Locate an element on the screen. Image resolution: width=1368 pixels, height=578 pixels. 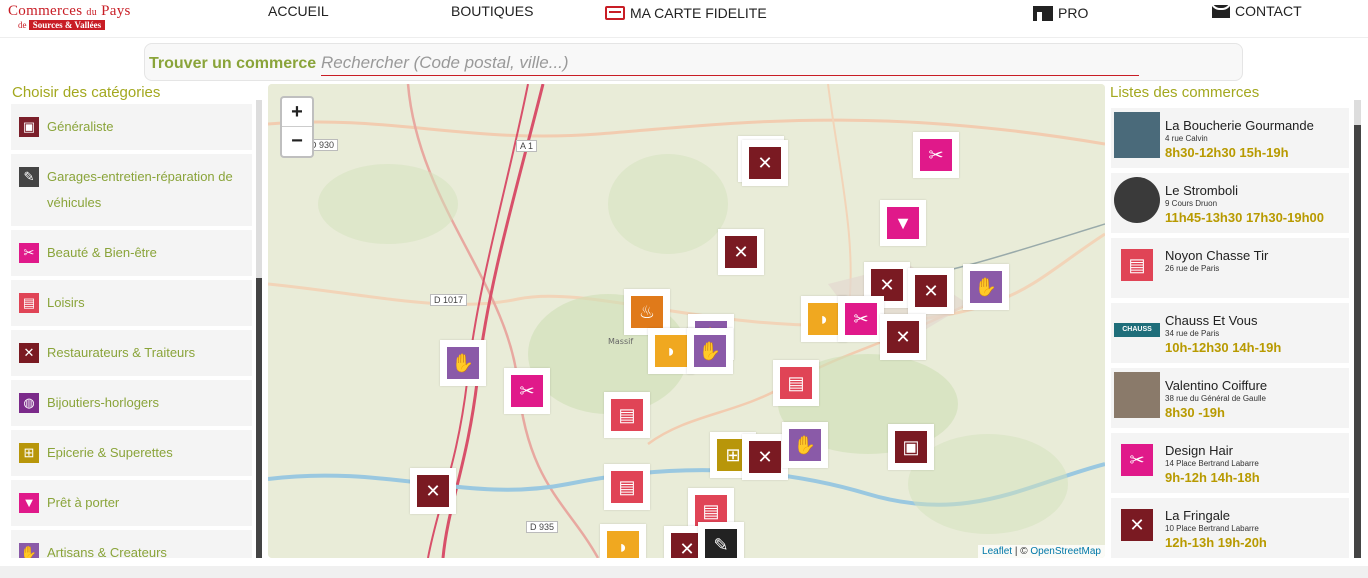
road-label-d1017: D 1017 is located at coordinates (449, 300).